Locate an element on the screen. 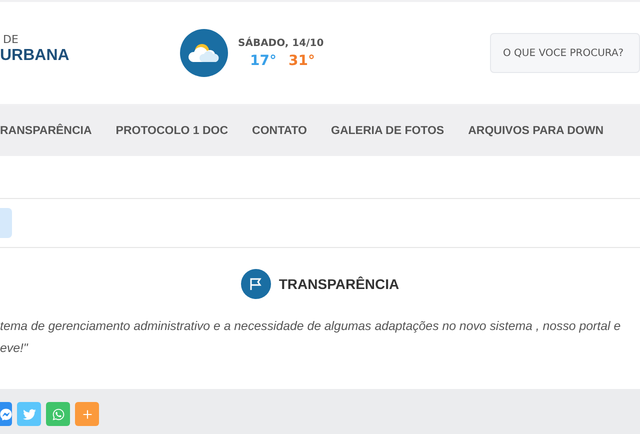  search-field: O QUE VOCÊ PROCURA? is located at coordinates (565, 53).